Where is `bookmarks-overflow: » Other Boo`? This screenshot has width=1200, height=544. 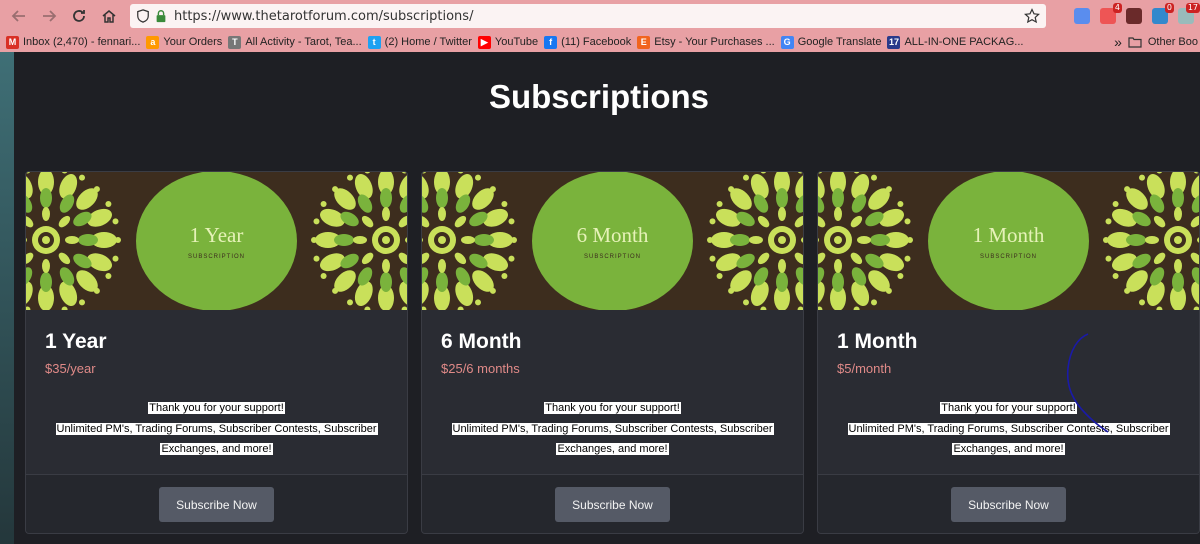 bookmarks-overflow: » Other Boo is located at coordinates (1157, 42).